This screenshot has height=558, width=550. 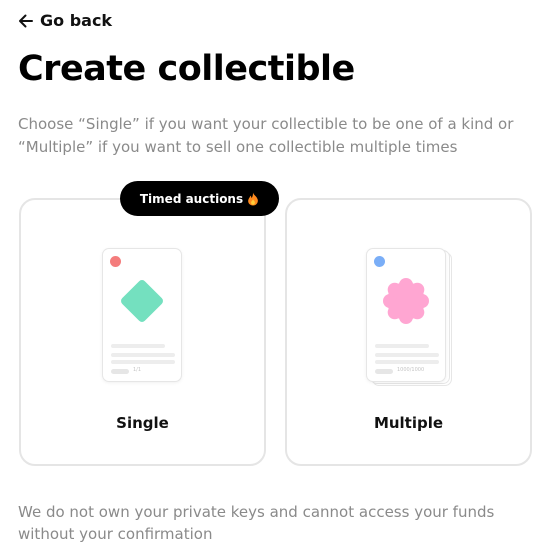 I want to click on edition-count: 1000/1000, so click(x=411, y=370).